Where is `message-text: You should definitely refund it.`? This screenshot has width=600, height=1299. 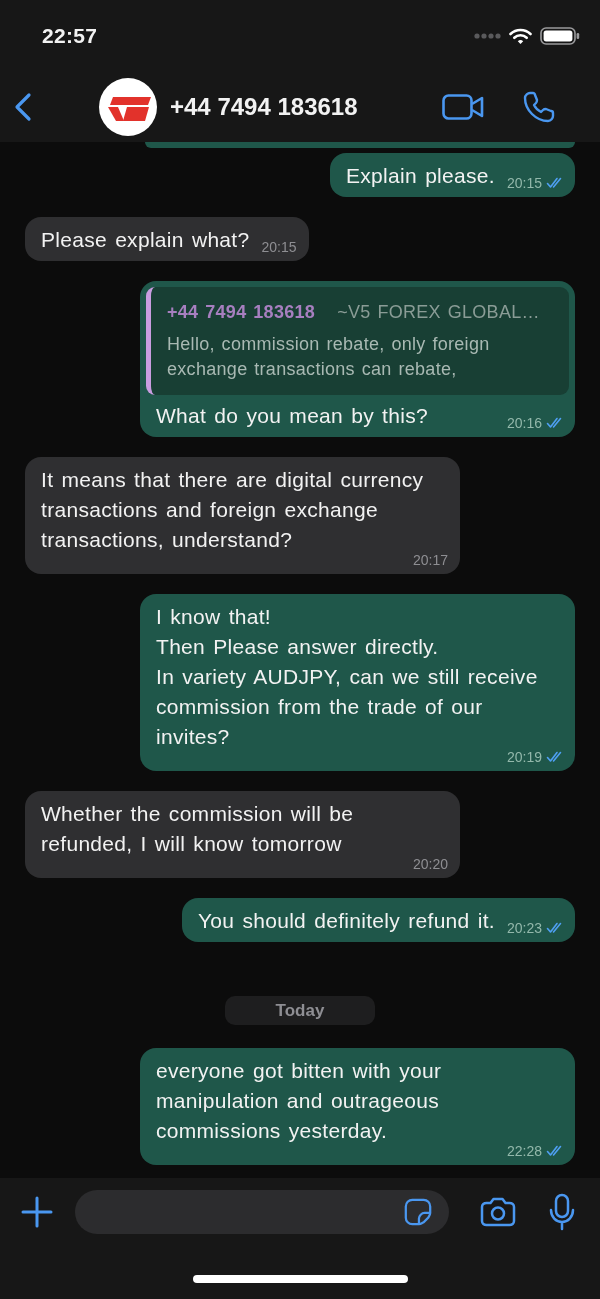
message-text: You should definitely refund it. is located at coordinates (346, 920).